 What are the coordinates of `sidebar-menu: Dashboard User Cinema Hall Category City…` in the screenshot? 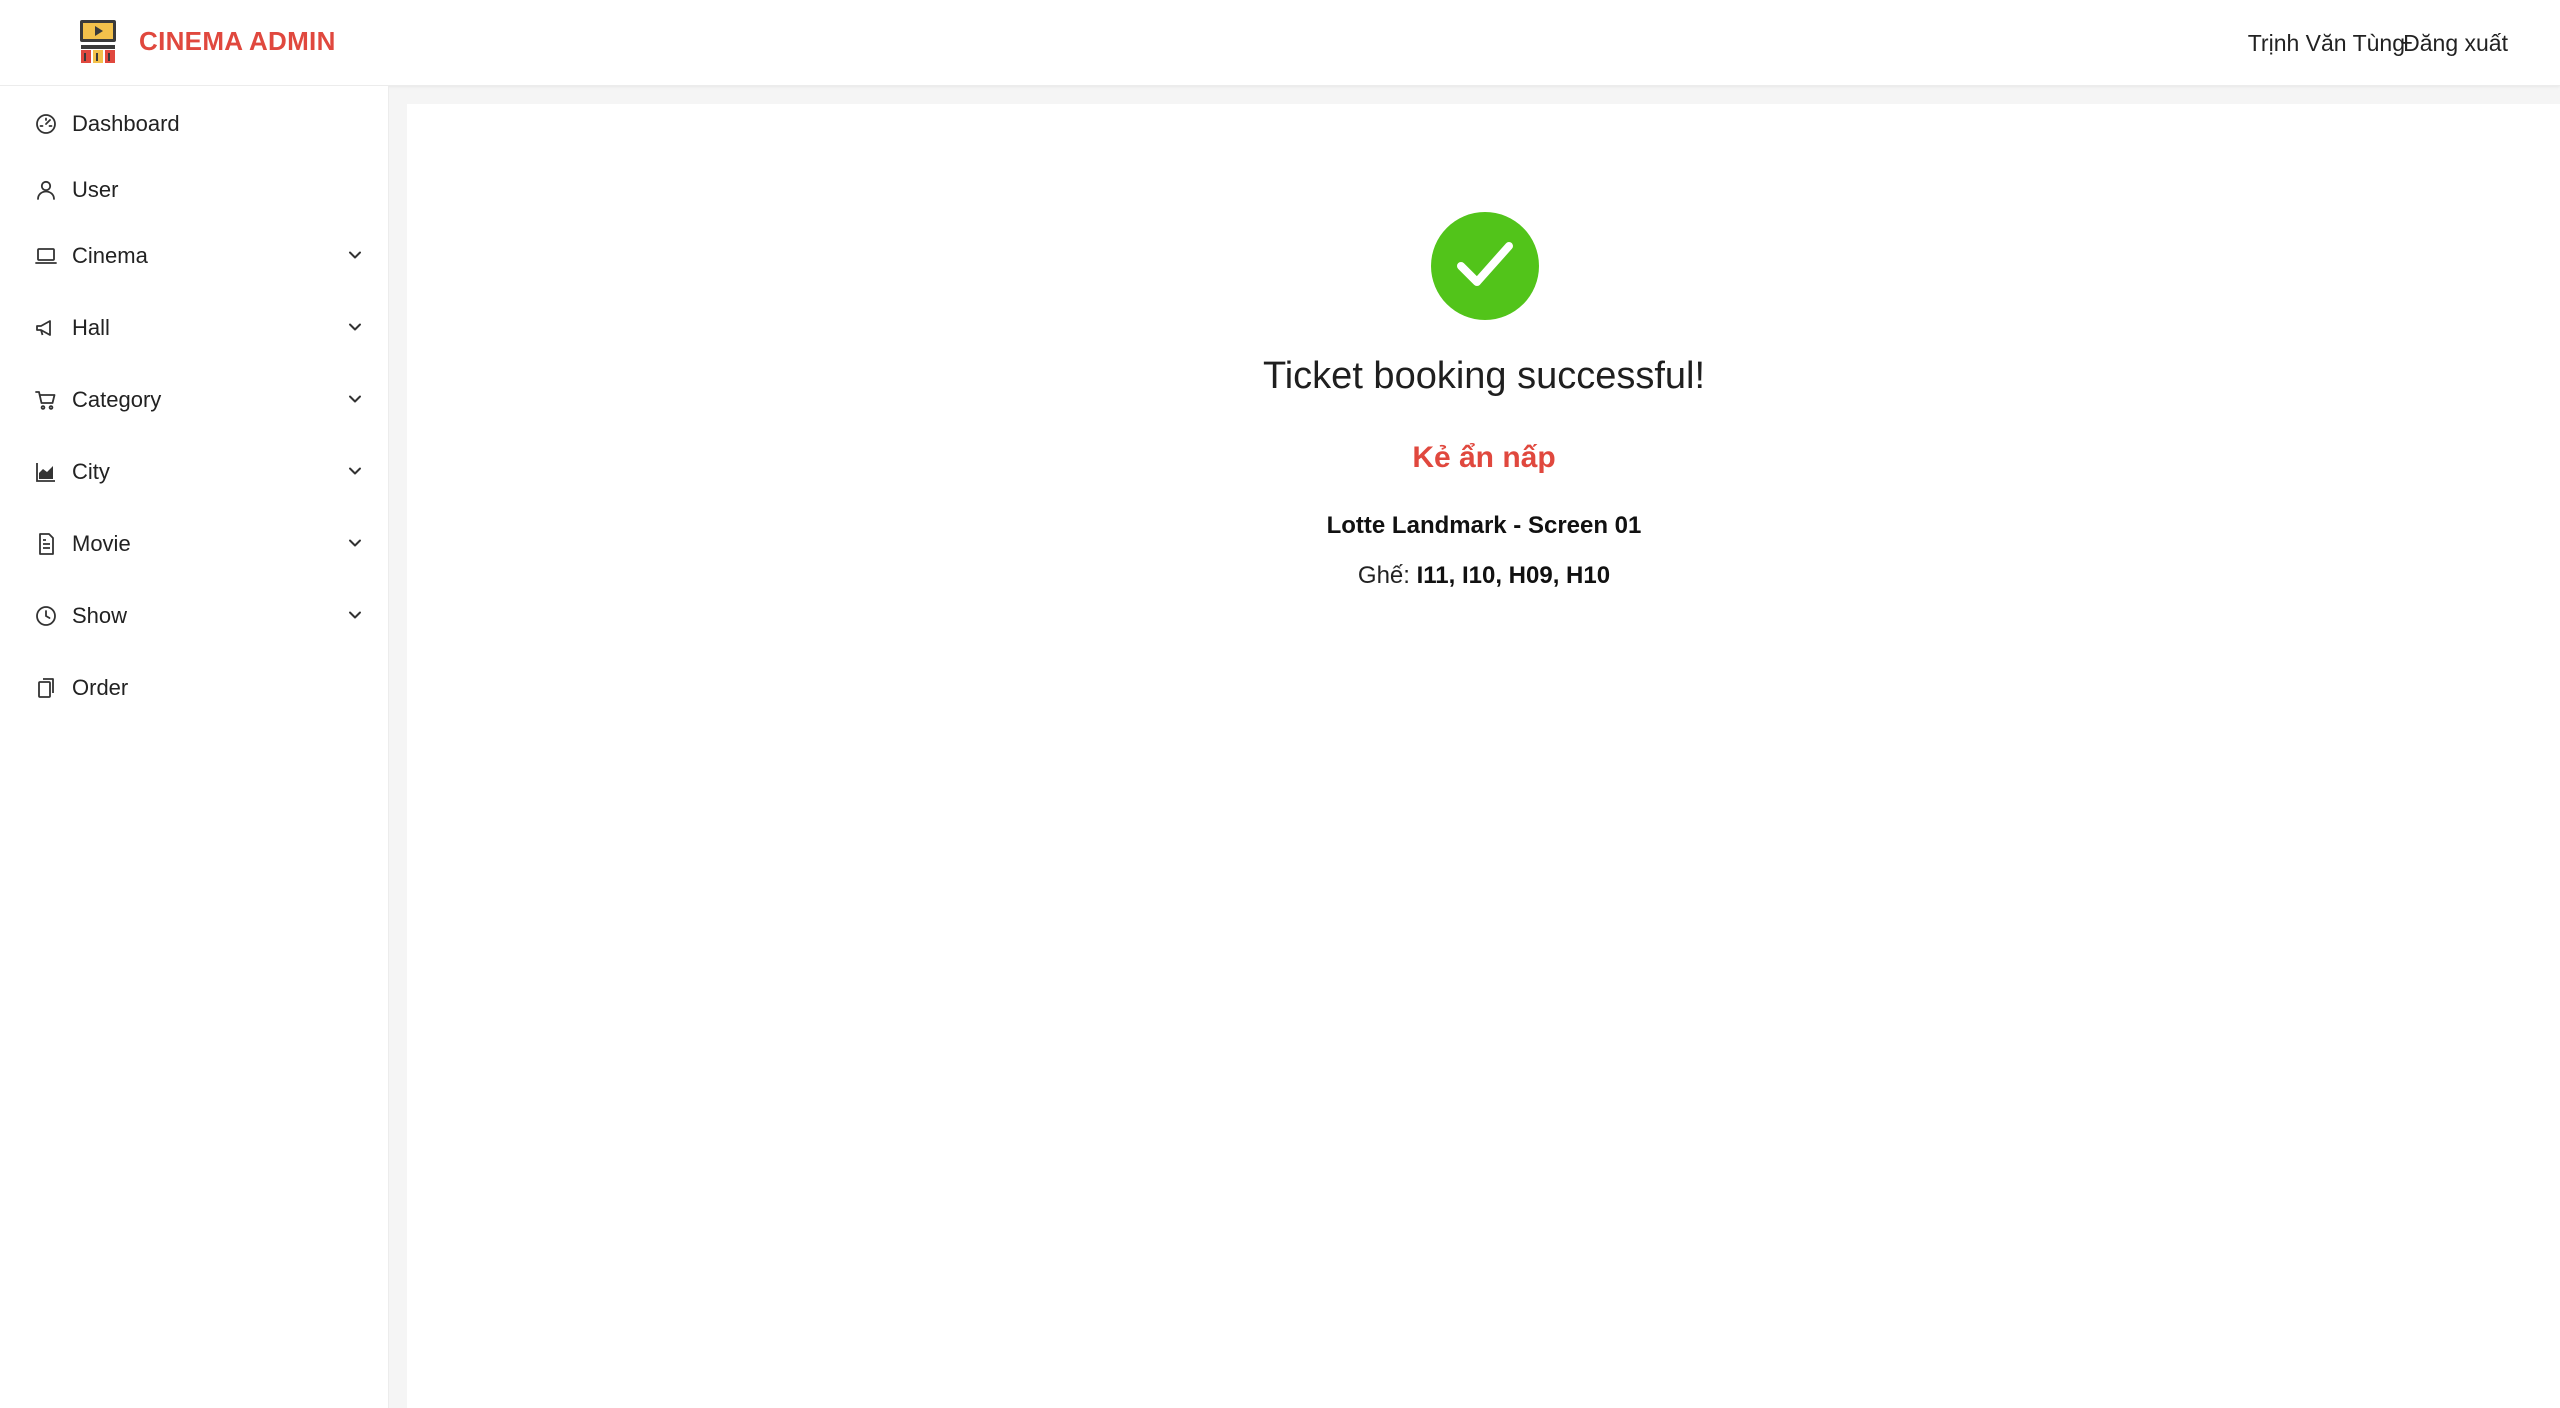 It's located at (194, 747).